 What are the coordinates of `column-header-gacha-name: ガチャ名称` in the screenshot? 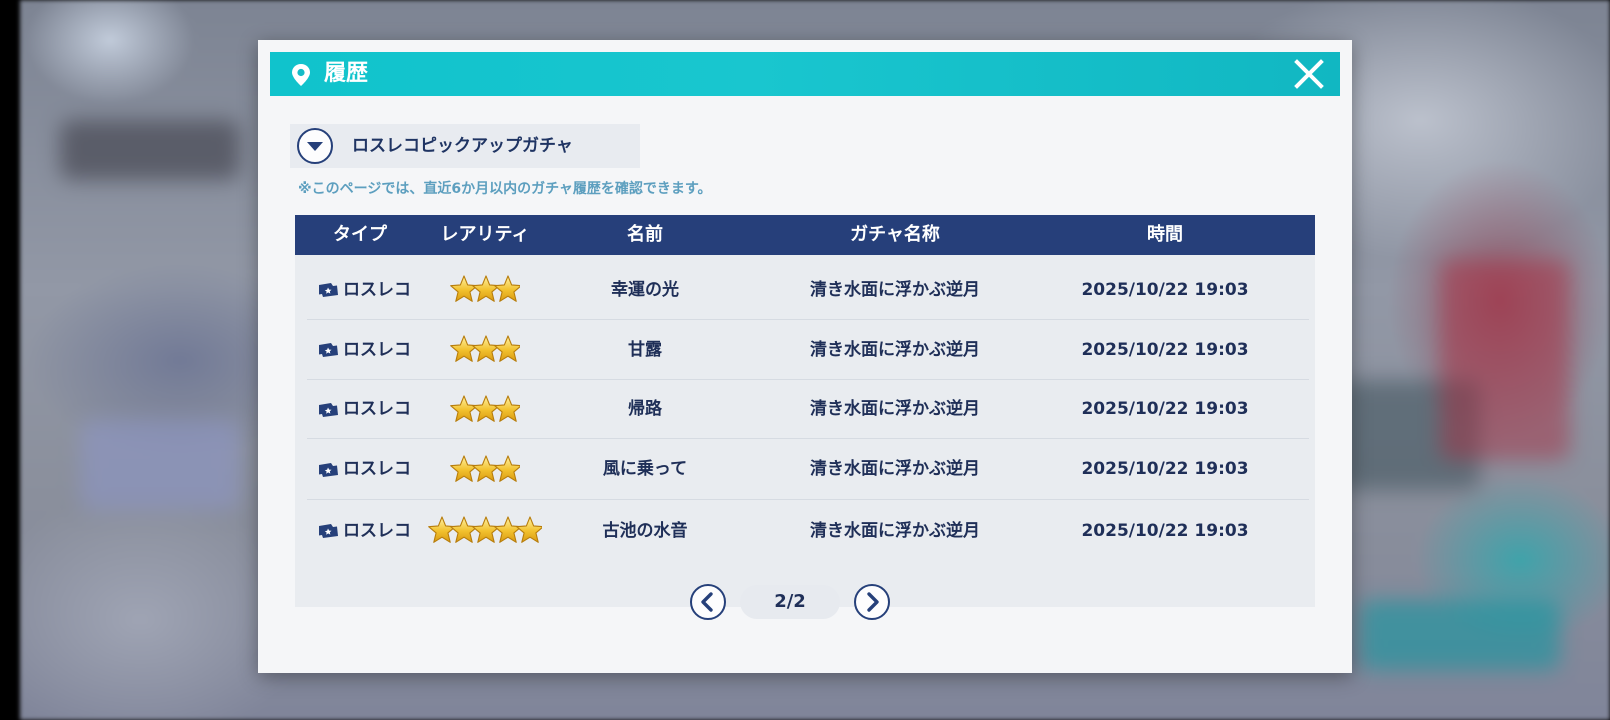 It's located at (895, 234).